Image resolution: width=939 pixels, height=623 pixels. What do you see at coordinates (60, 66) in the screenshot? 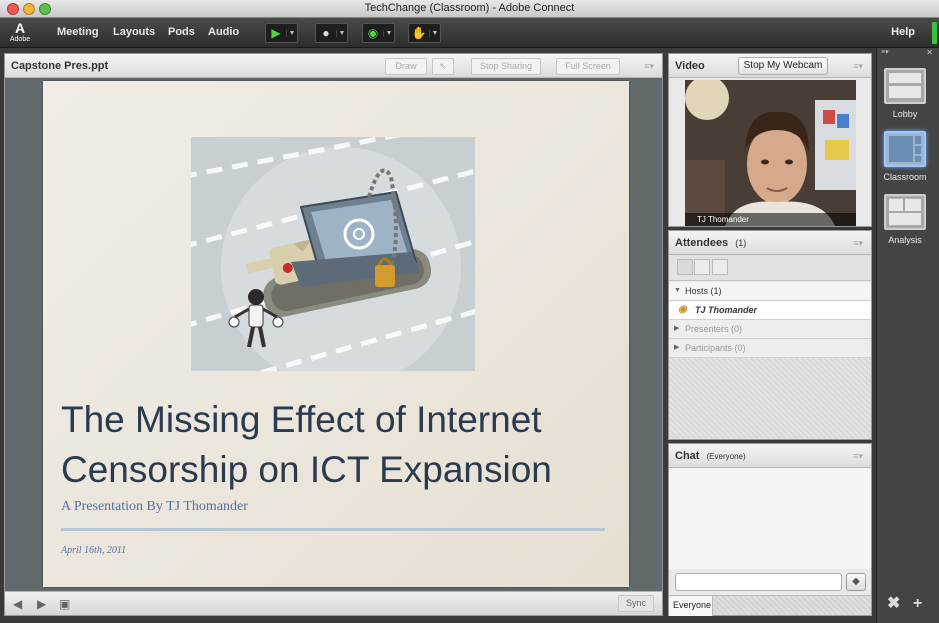
I see `share-pod-title: Capstone Pres.ppt` at bounding box center [60, 66].